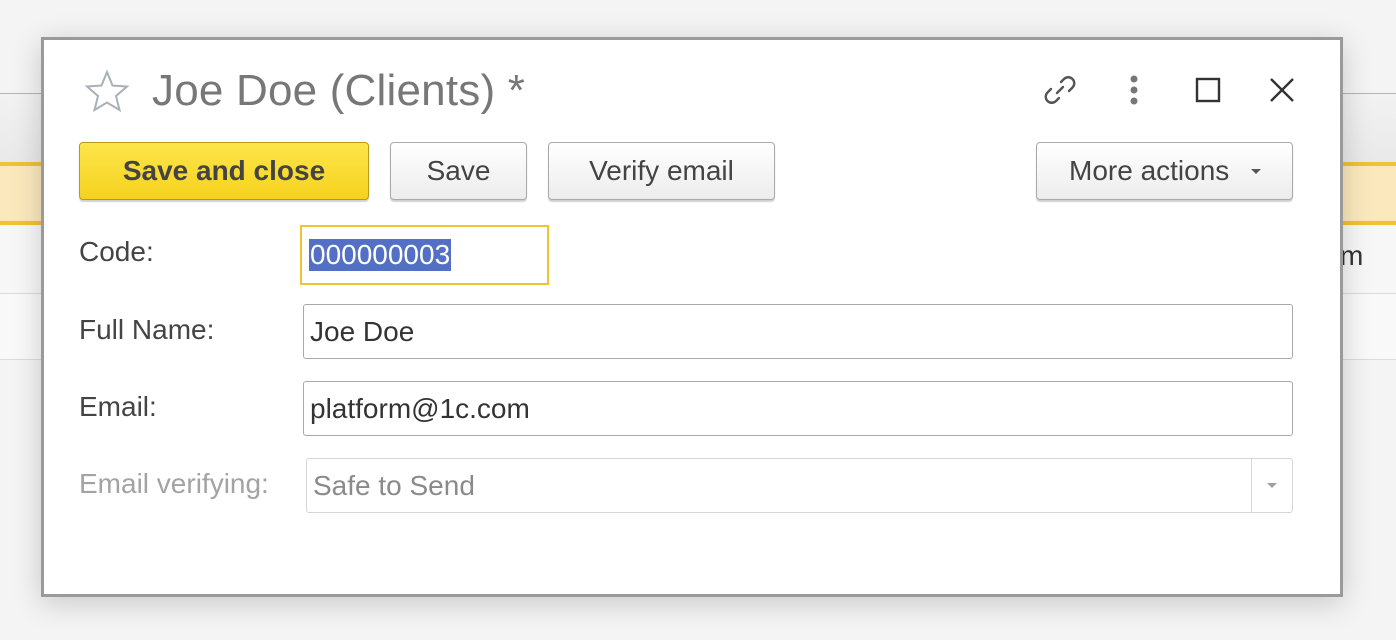 The height and width of the screenshot is (640, 1396). What do you see at coordinates (1060, 90) in the screenshot?
I see `link-icon` at bounding box center [1060, 90].